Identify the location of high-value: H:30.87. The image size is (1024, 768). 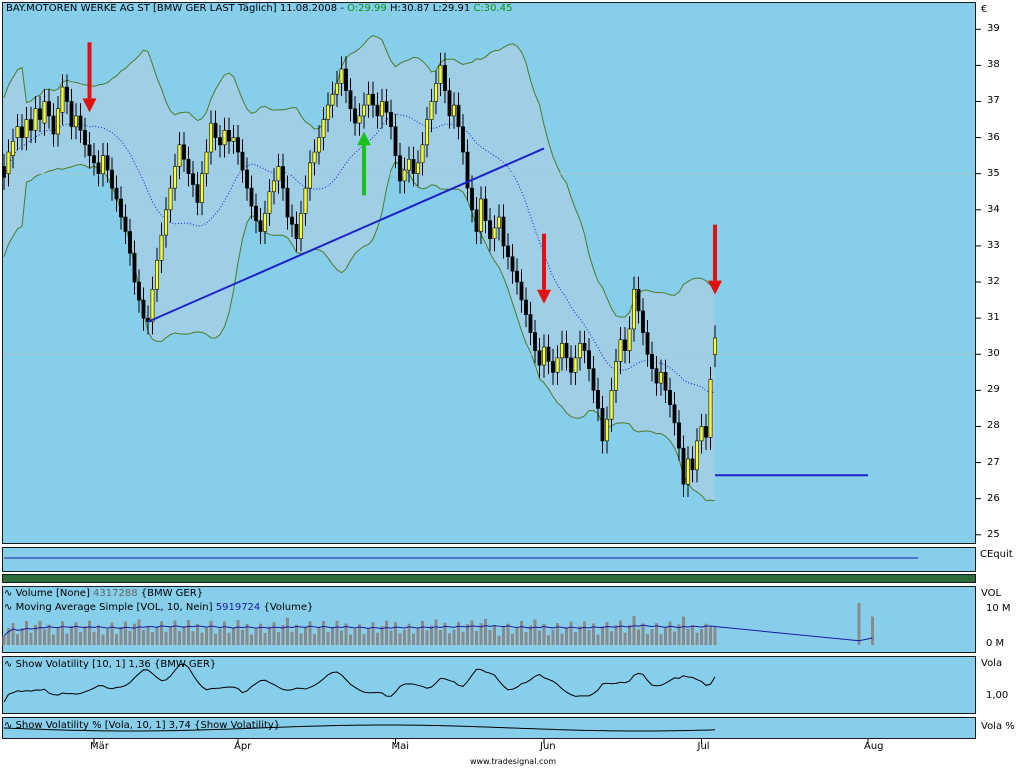
(409, 8).